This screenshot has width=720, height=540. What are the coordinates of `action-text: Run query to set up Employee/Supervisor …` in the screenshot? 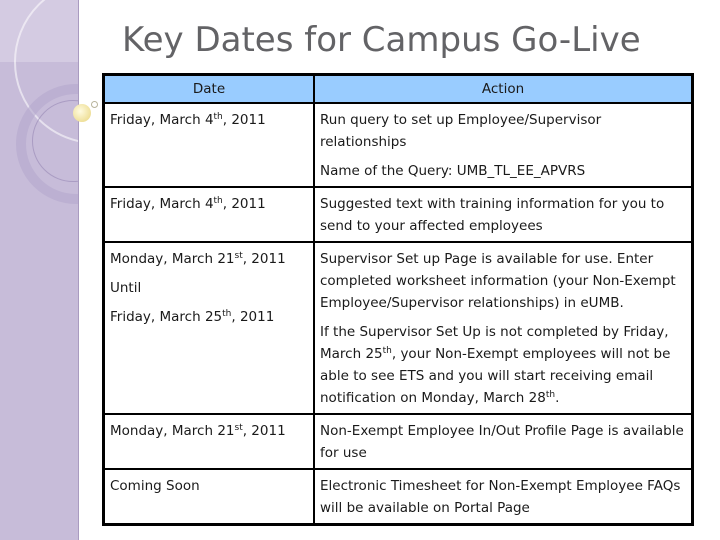 It's located at (461, 131).